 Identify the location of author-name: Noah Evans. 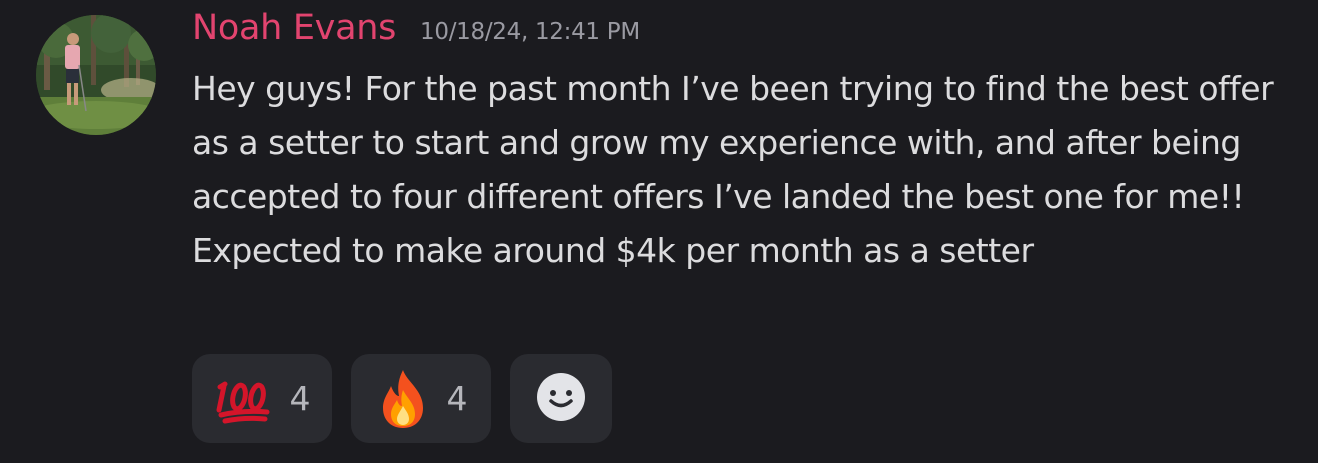
(294, 28).